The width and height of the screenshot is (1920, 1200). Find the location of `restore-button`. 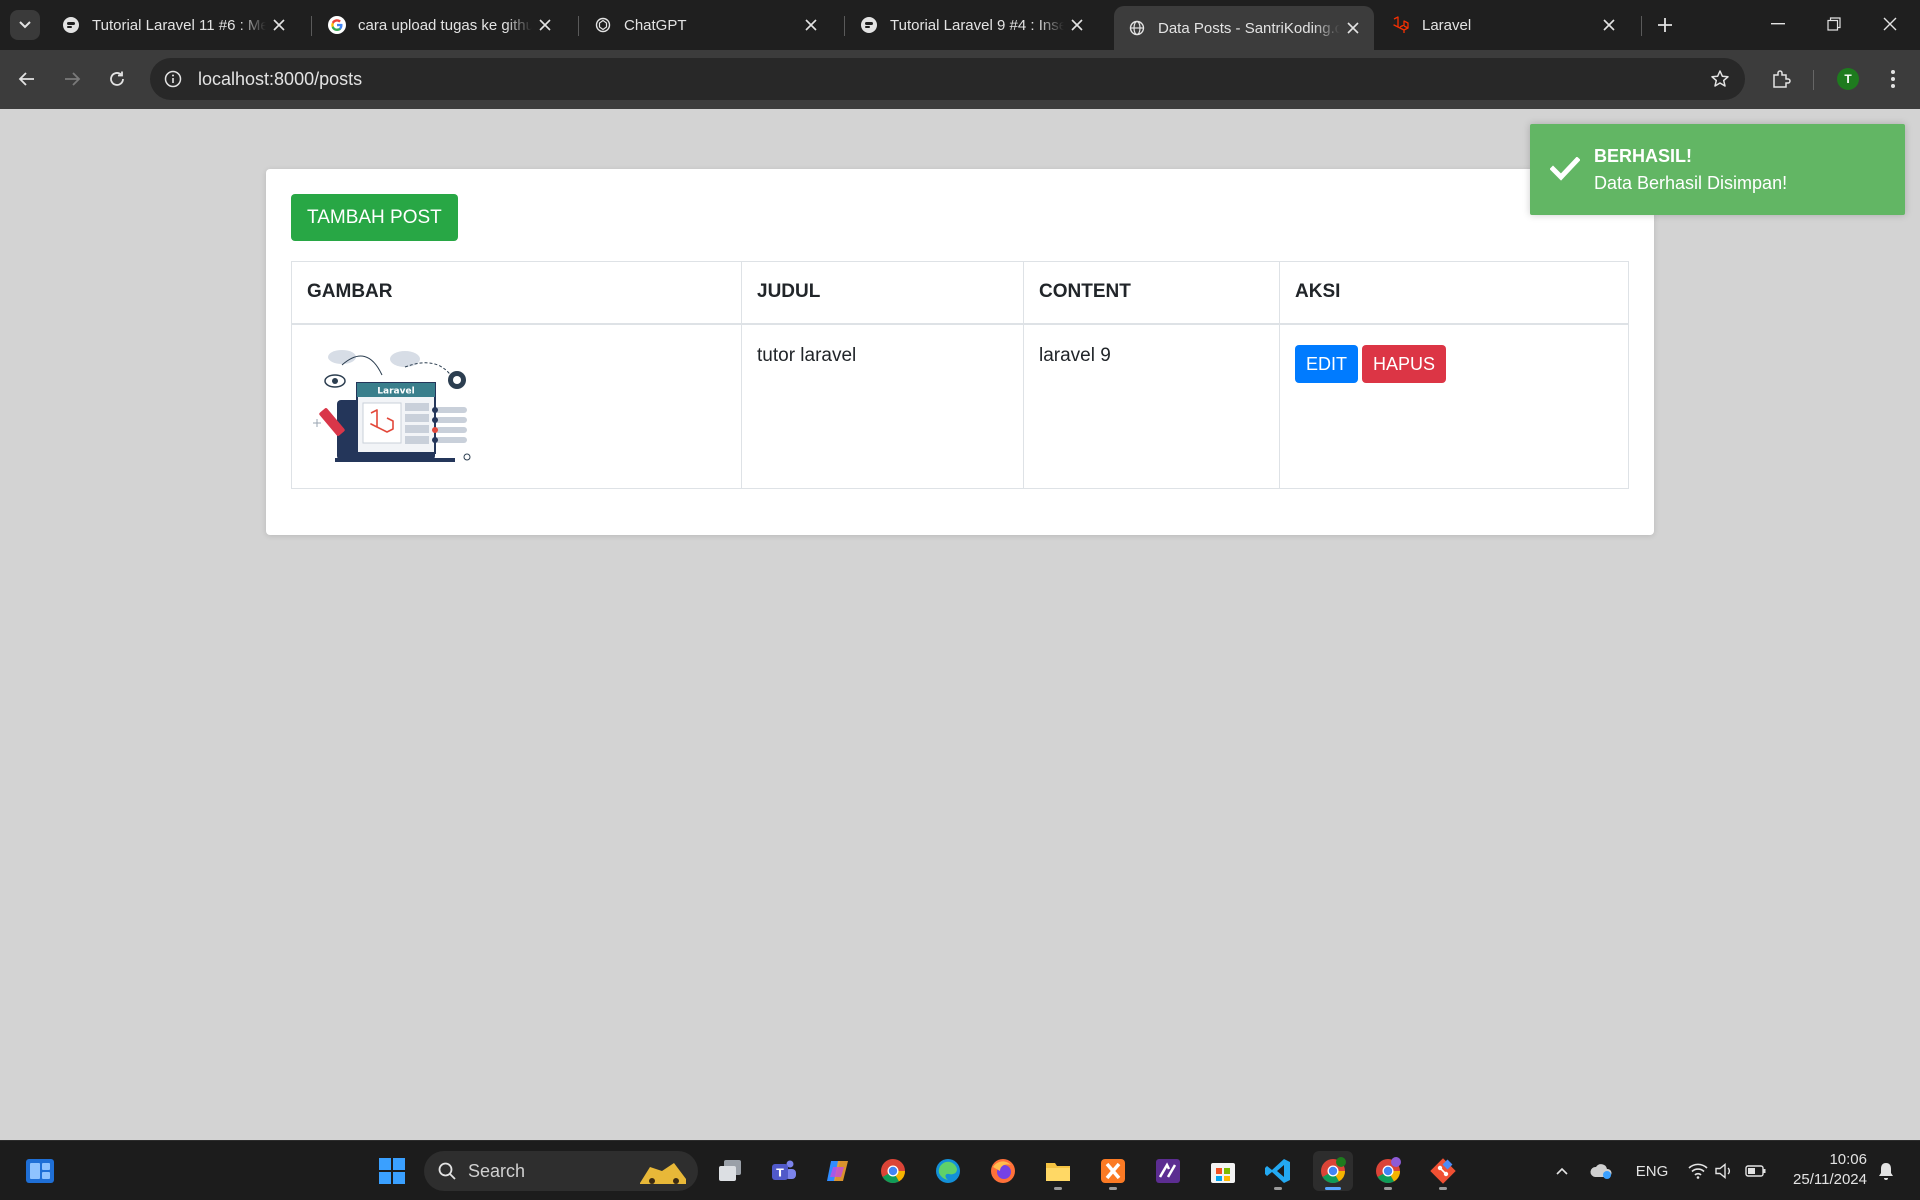

restore-button is located at coordinates (1834, 24).